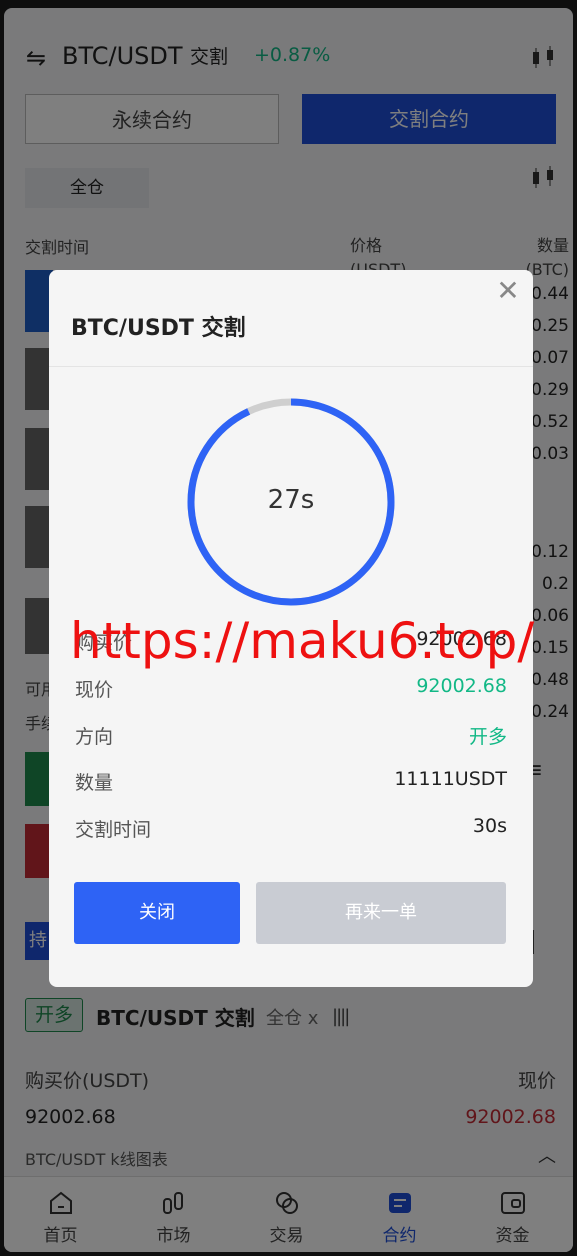 This screenshot has height=1256, width=577. Describe the element at coordinates (291, 366) in the screenshot. I see `modal-divider` at that location.